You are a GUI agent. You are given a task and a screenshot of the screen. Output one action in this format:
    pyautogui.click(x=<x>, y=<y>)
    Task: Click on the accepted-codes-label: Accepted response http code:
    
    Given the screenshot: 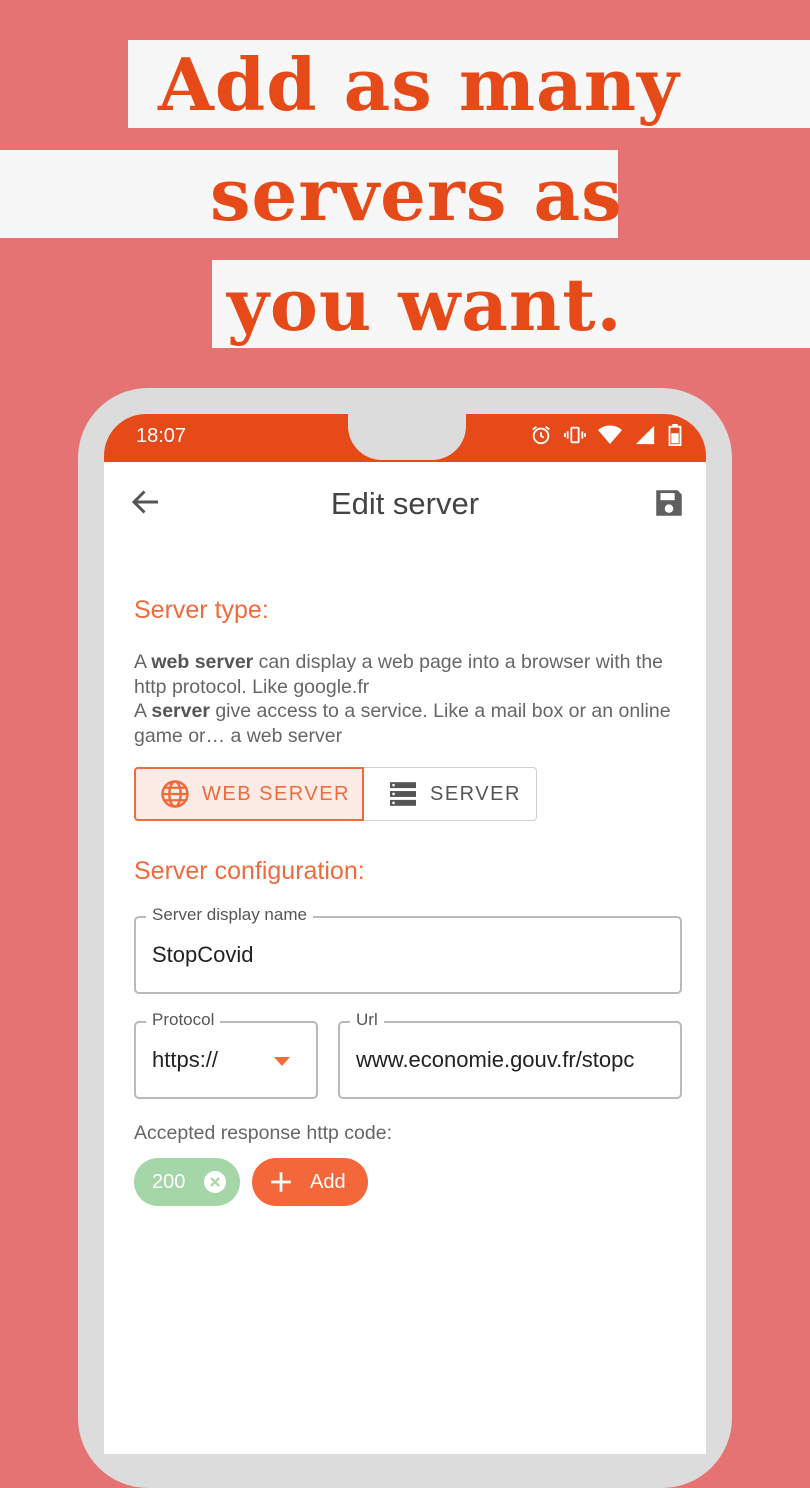 What is the action you would take?
    pyautogui.click(x=263, y=1133)
    